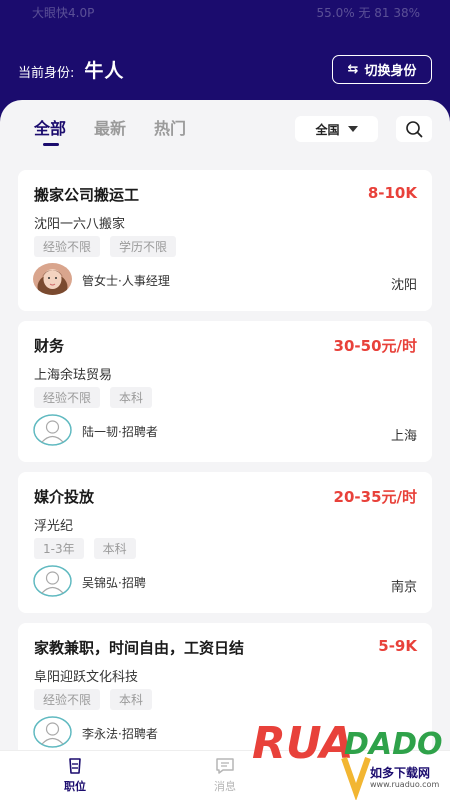 This screenshot has height=800, width=450. I want to click on job-salary: 20-35元/时, so click(375, 497).